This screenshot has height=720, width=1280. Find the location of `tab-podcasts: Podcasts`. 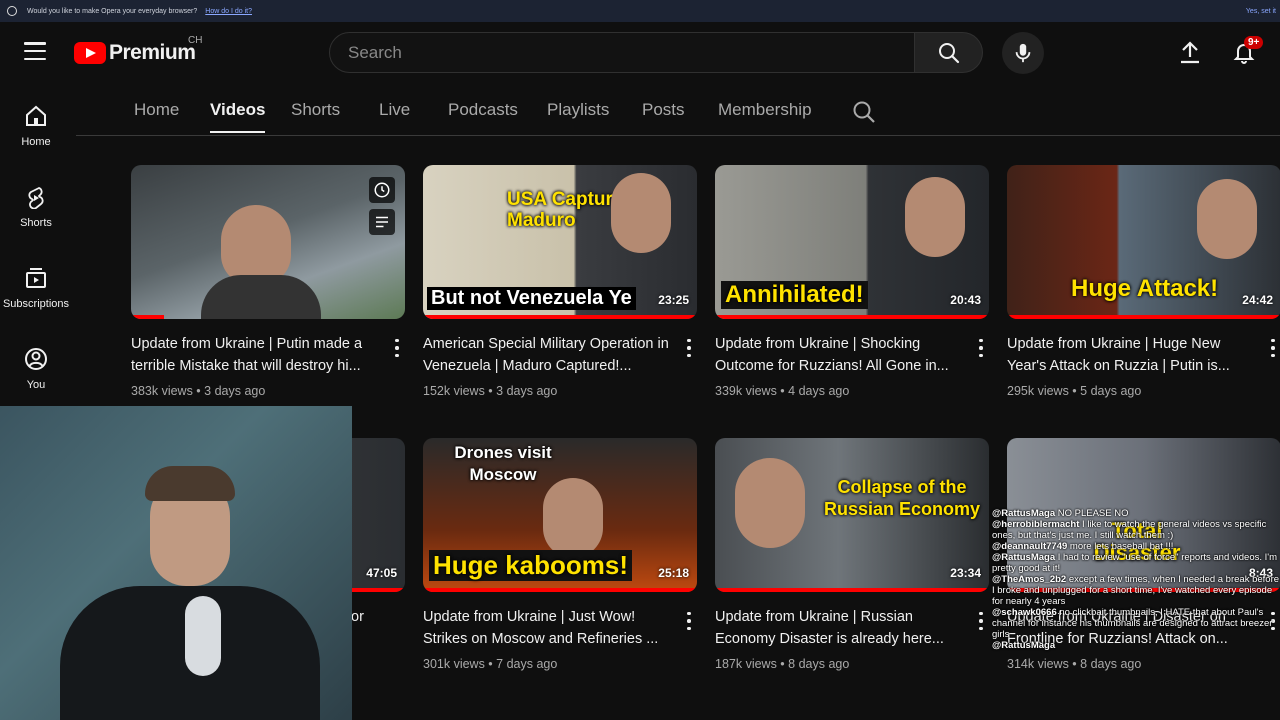

tab-podcasts: Podcasts is located at coordinates (483, 110).